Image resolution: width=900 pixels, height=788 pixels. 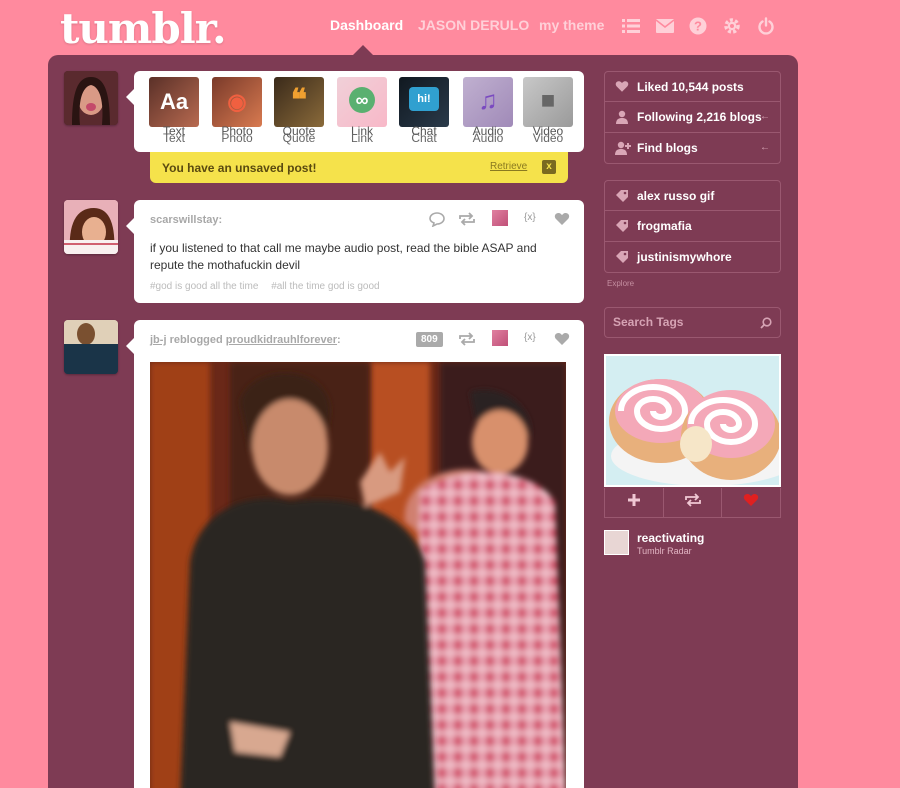 I want to click on post-tag: #god is good all the time, so click(x=204, y=286).